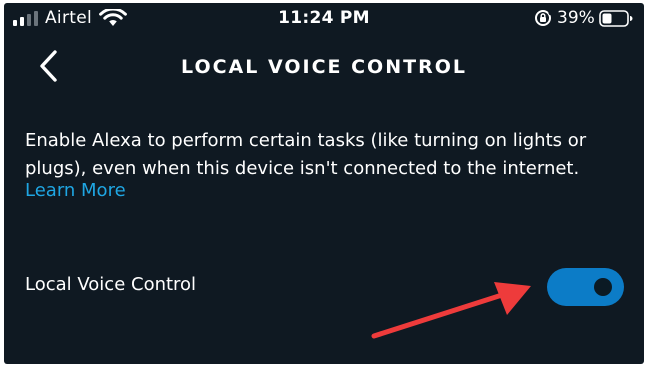 This screenshot has height=368, width=648. What do you see at coordinates (324, 18) in the screenshot?
I see `status-bar: Airtel 11:24 PM 39%` at bounding box center [324, 18].